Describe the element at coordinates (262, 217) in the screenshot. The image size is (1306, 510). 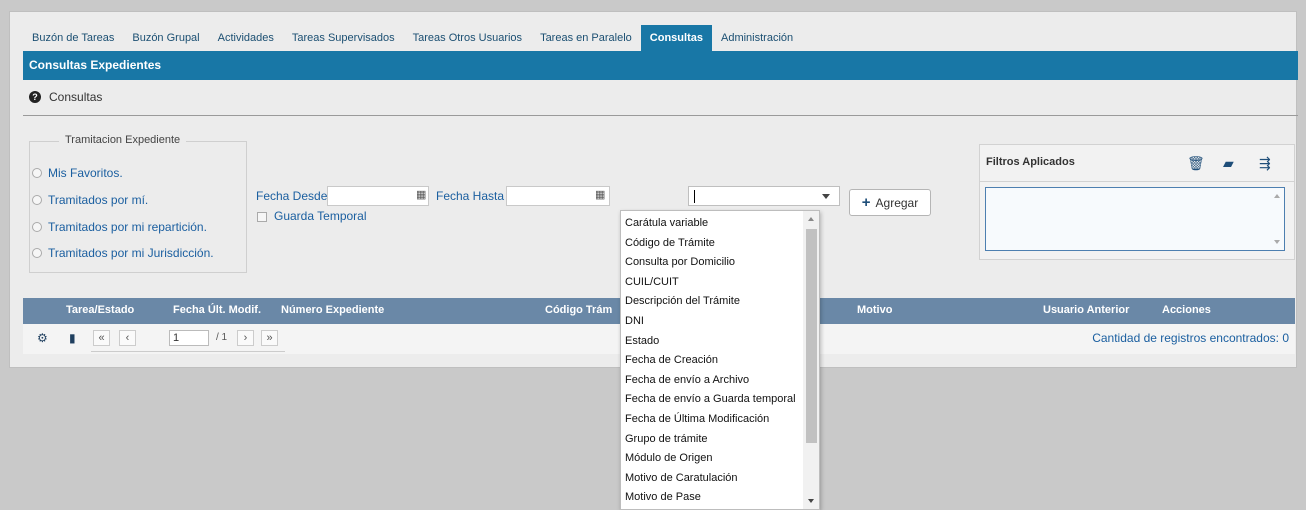
I see `guarda-temporal-checkbox` at that location.